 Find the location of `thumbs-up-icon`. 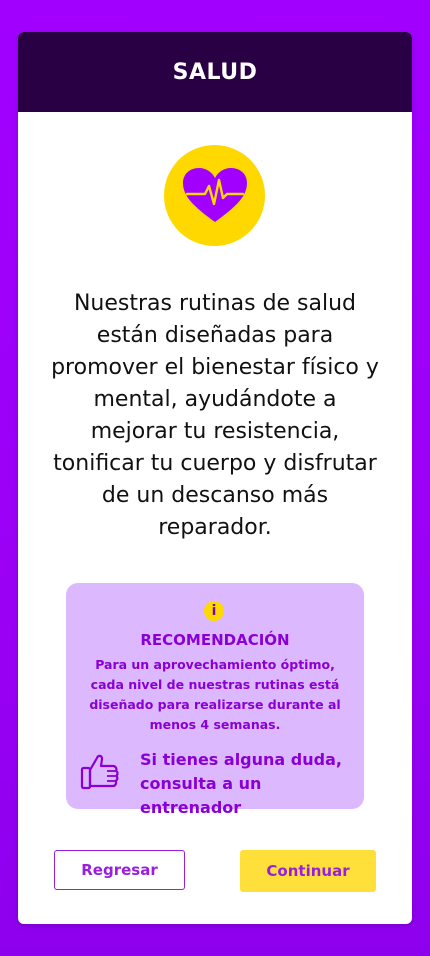

thumbs-up-icon is located at coordinates (99, 772).